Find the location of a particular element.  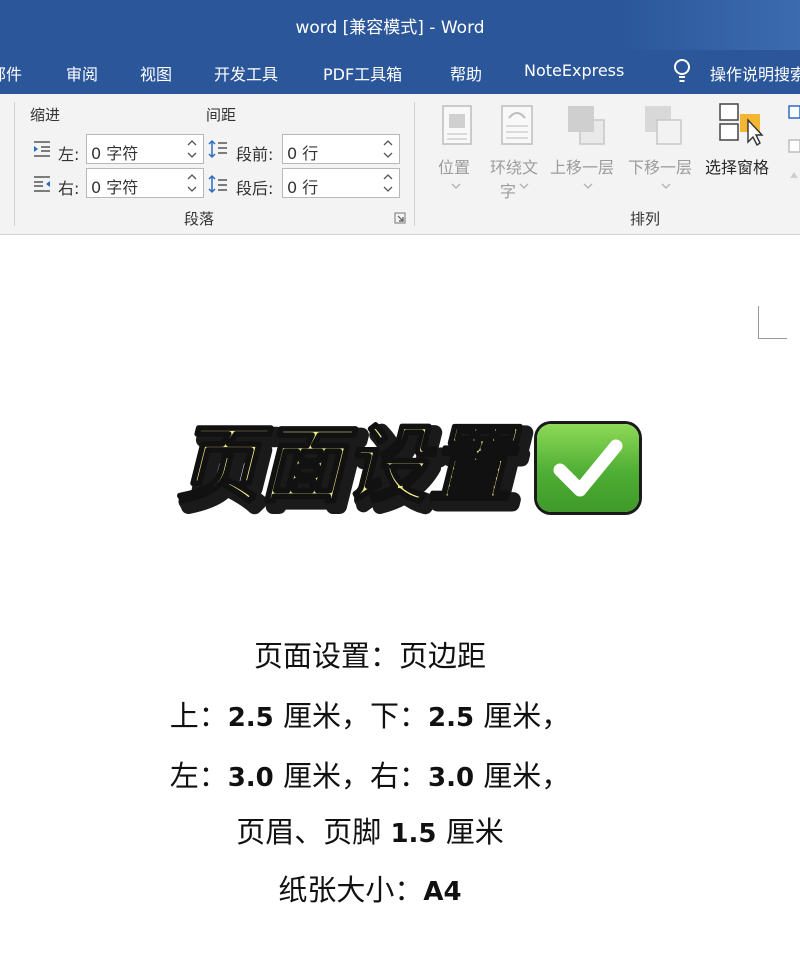

tab-developer: 开发工具 is located at coordinates (246, 73).